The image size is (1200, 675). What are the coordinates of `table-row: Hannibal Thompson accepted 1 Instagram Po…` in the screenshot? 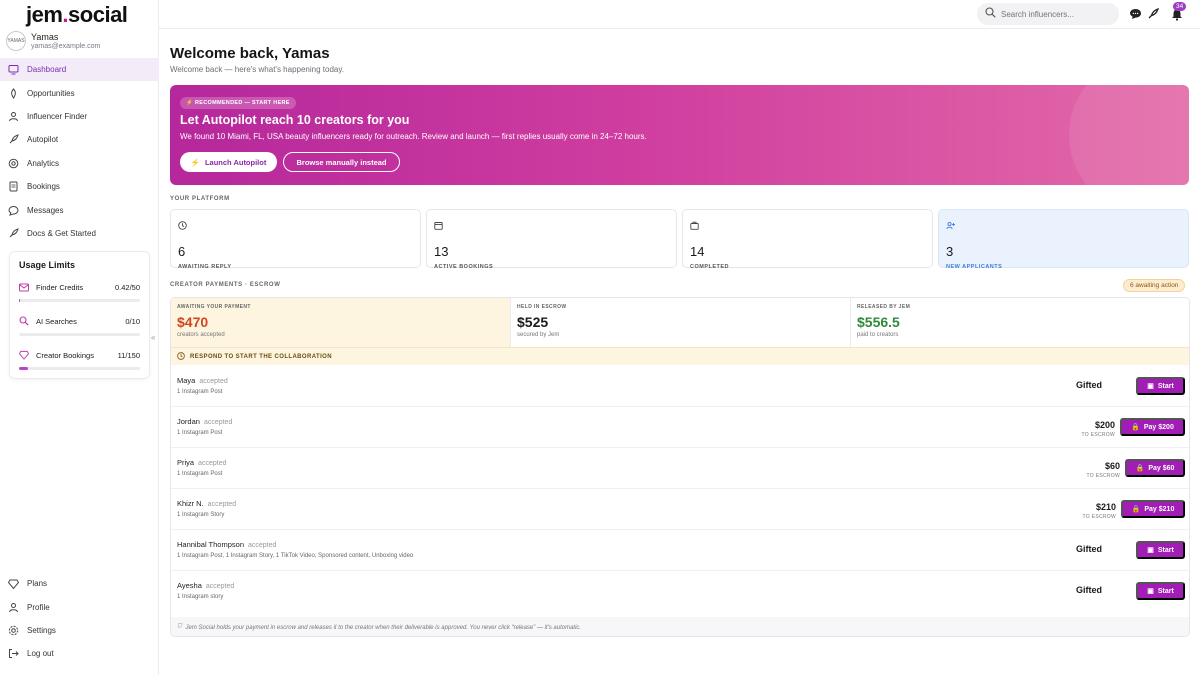 It's located at (680, 550).